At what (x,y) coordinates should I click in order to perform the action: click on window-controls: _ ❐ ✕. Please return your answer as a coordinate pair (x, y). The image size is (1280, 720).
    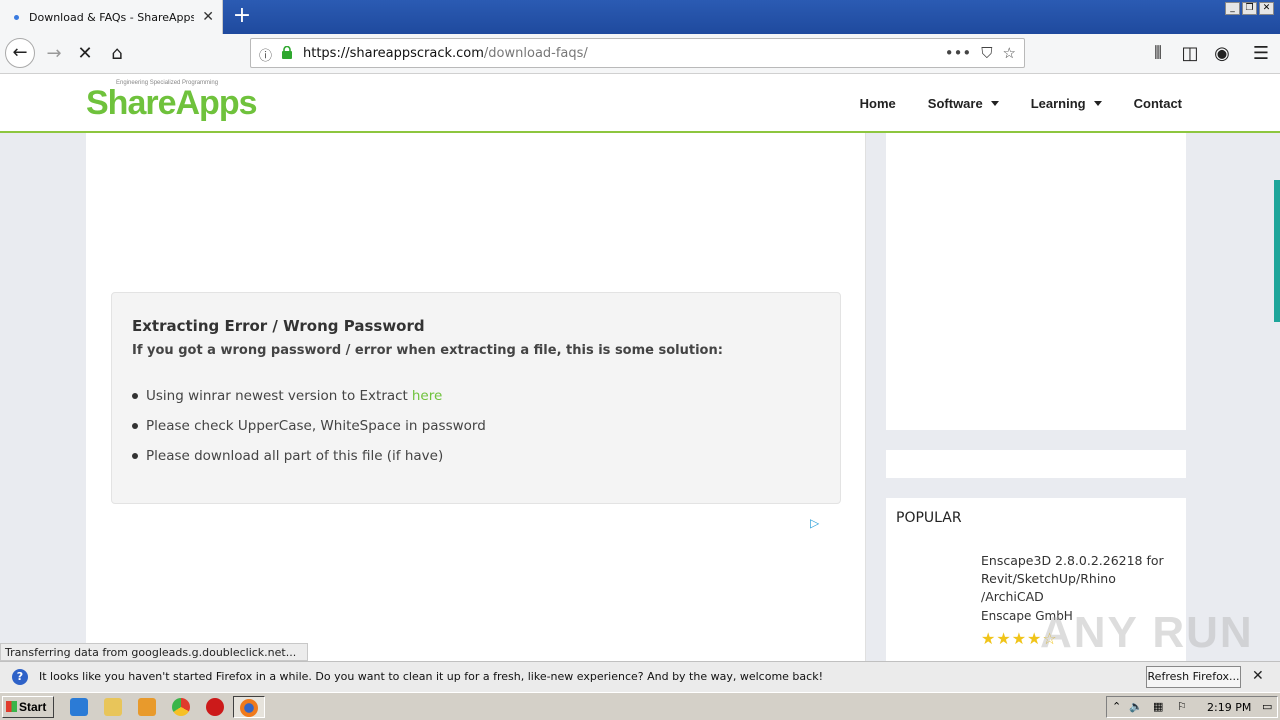
    Looking at the image, I should click on (1249, 8).